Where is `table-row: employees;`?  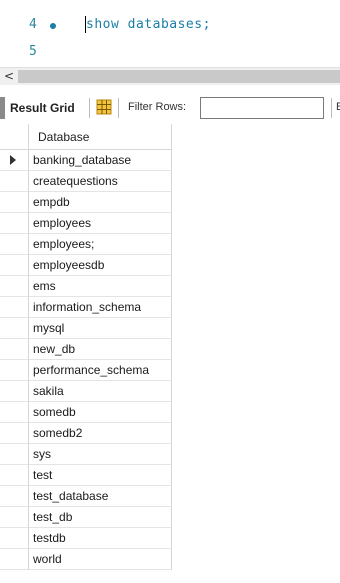 table-row: employees; is located at coordinates (86, 244).